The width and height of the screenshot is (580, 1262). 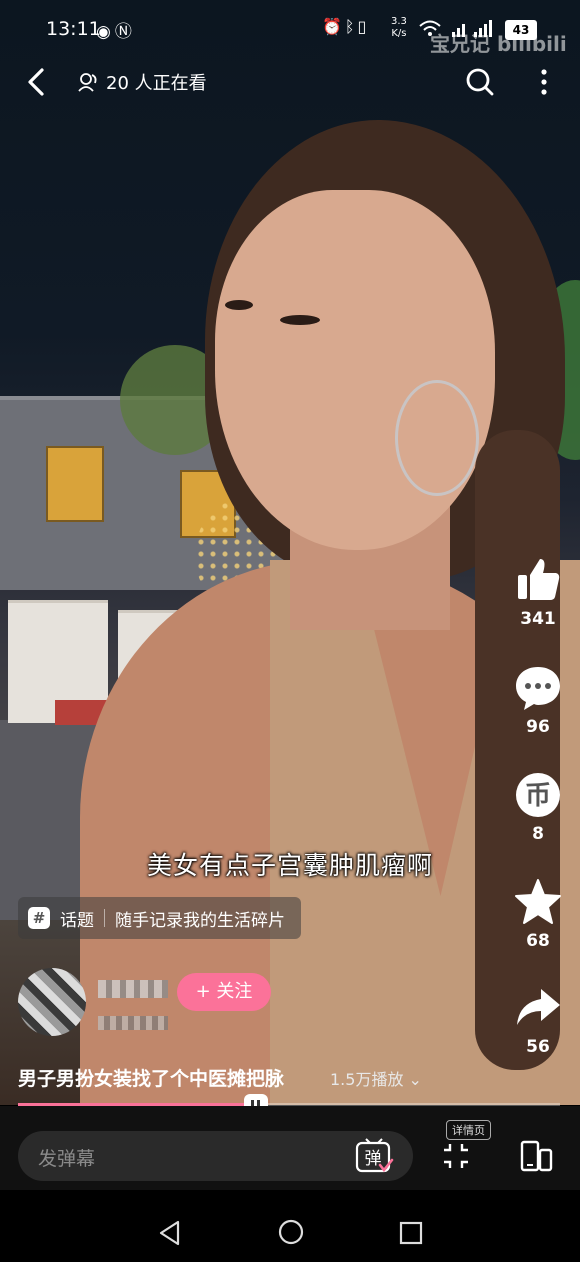 I want to click on status-left-icons: ◉Ⓝ, so click(x=116, y=29).